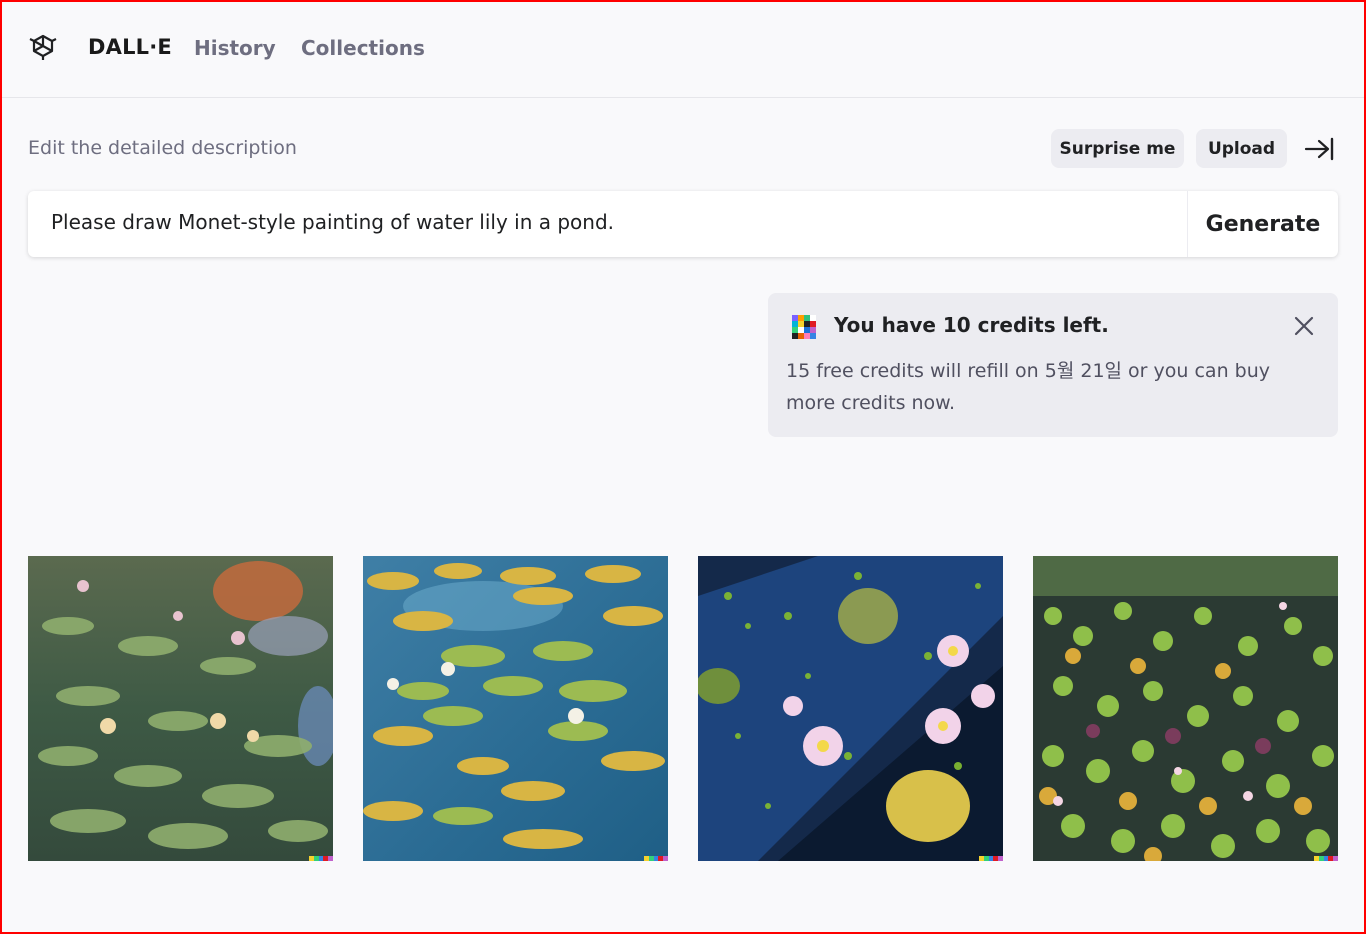 Image resolution: width=1366 pixels, height=934 pixels. I want to click on nav-collections: Collections, so click(363, 48).